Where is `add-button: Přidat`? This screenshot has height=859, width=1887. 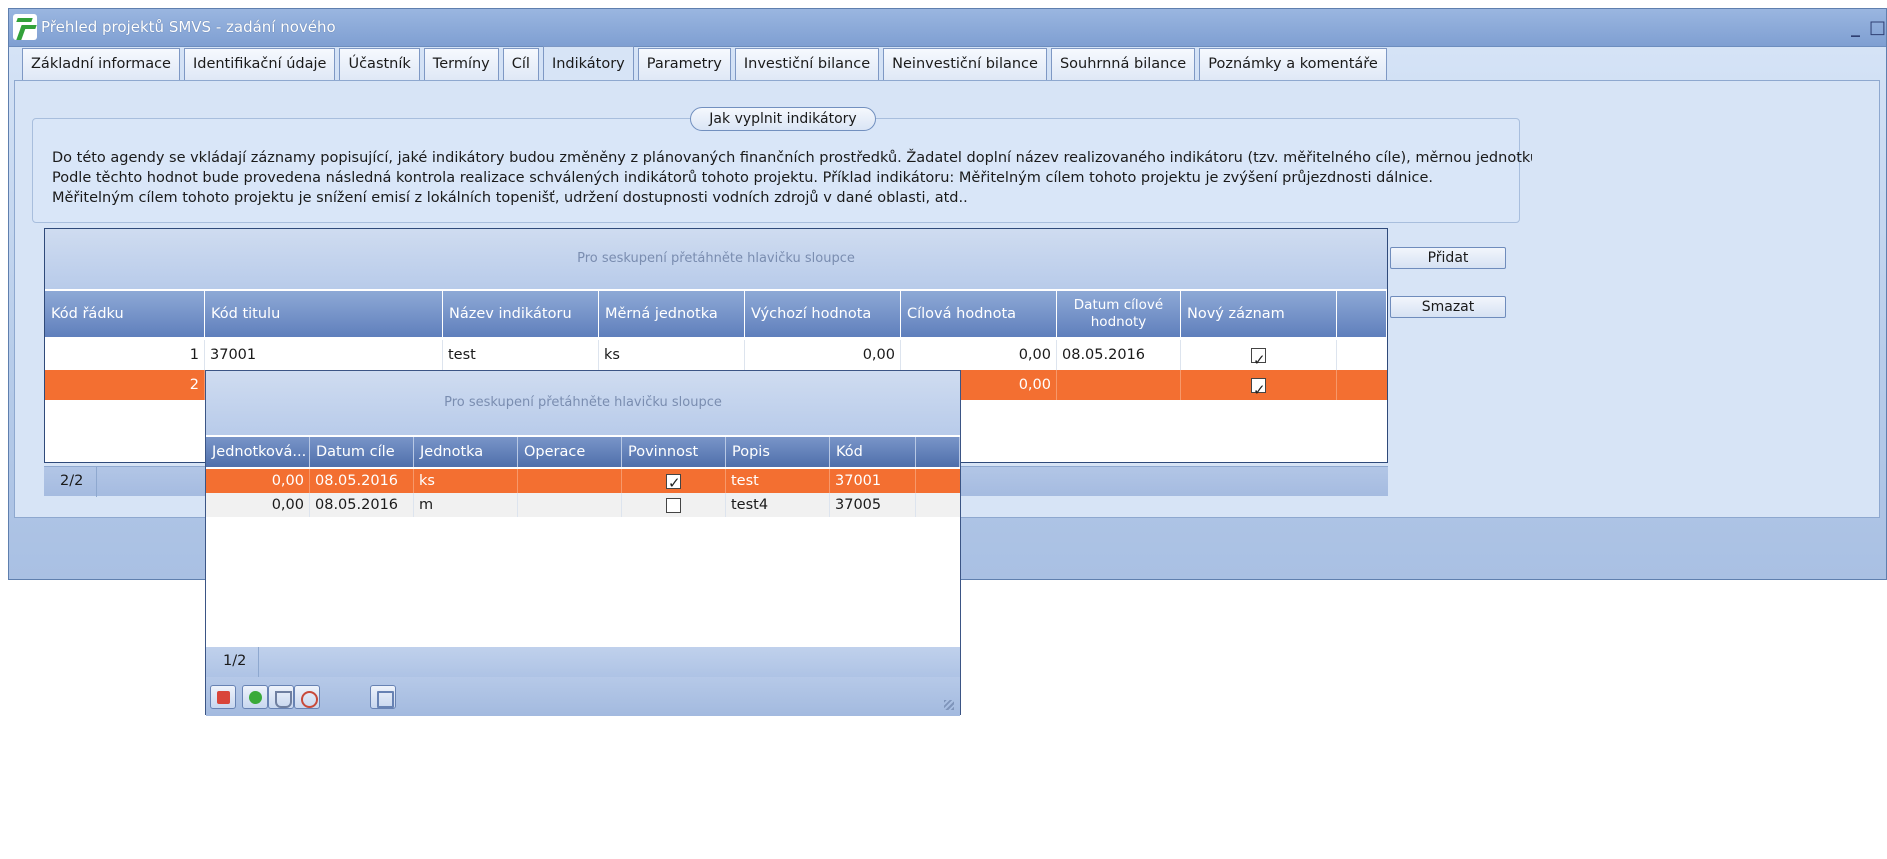 add-button: Přidat is located at coordinates (1448, 258).